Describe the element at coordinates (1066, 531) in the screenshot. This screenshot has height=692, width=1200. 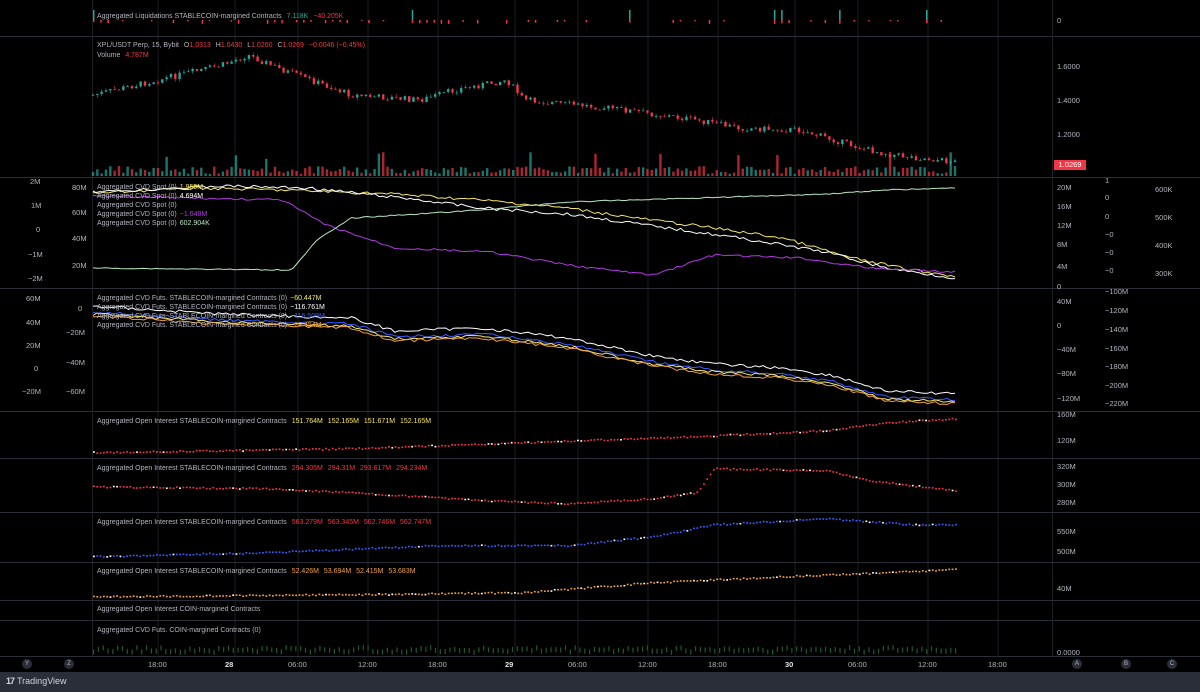
I see `oi-3-scale-1: 550M` at that location.